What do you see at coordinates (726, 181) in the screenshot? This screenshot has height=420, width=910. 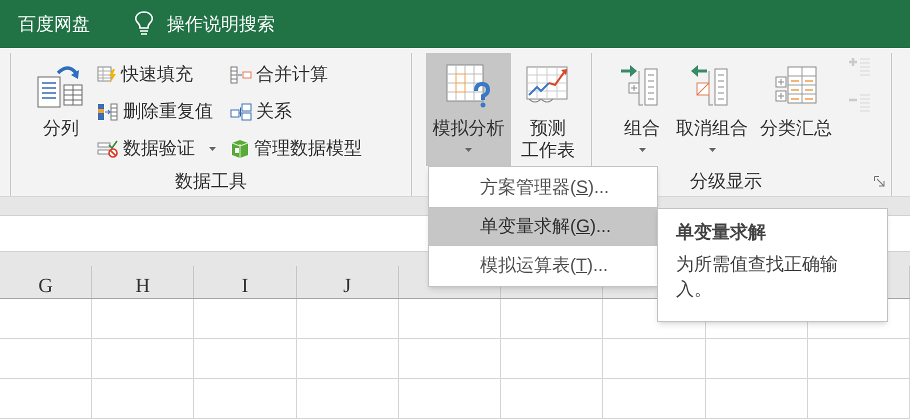 I see `group-label: 分级显示` at bounding box center [726, 181].